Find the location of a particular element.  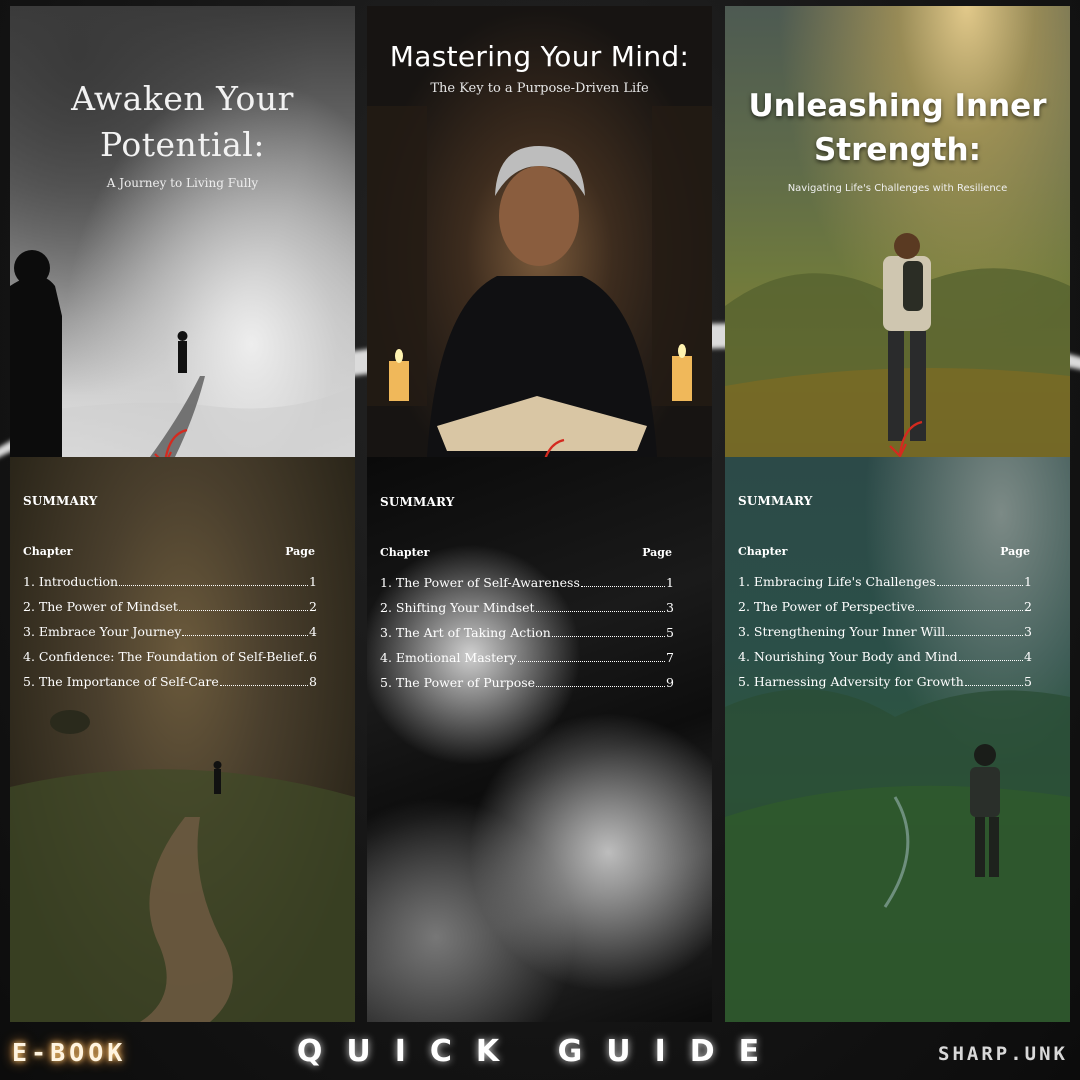

toc-item-label: 3. Embrace Your Journey is located at coordinates (102, 631).